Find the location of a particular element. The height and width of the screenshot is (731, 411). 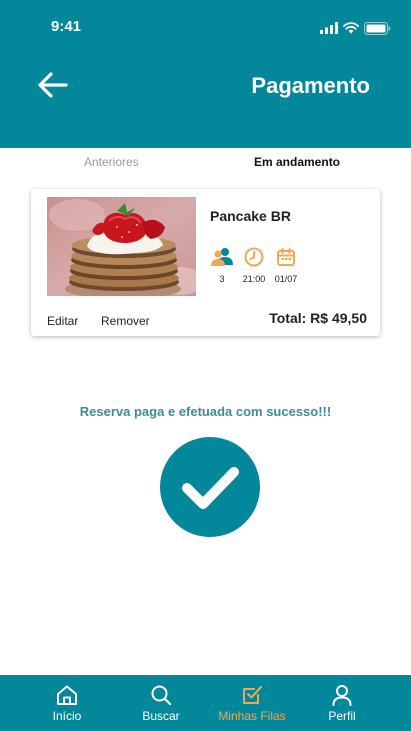

nav-item-profile: Perfil is located at coordinates (342, 703).